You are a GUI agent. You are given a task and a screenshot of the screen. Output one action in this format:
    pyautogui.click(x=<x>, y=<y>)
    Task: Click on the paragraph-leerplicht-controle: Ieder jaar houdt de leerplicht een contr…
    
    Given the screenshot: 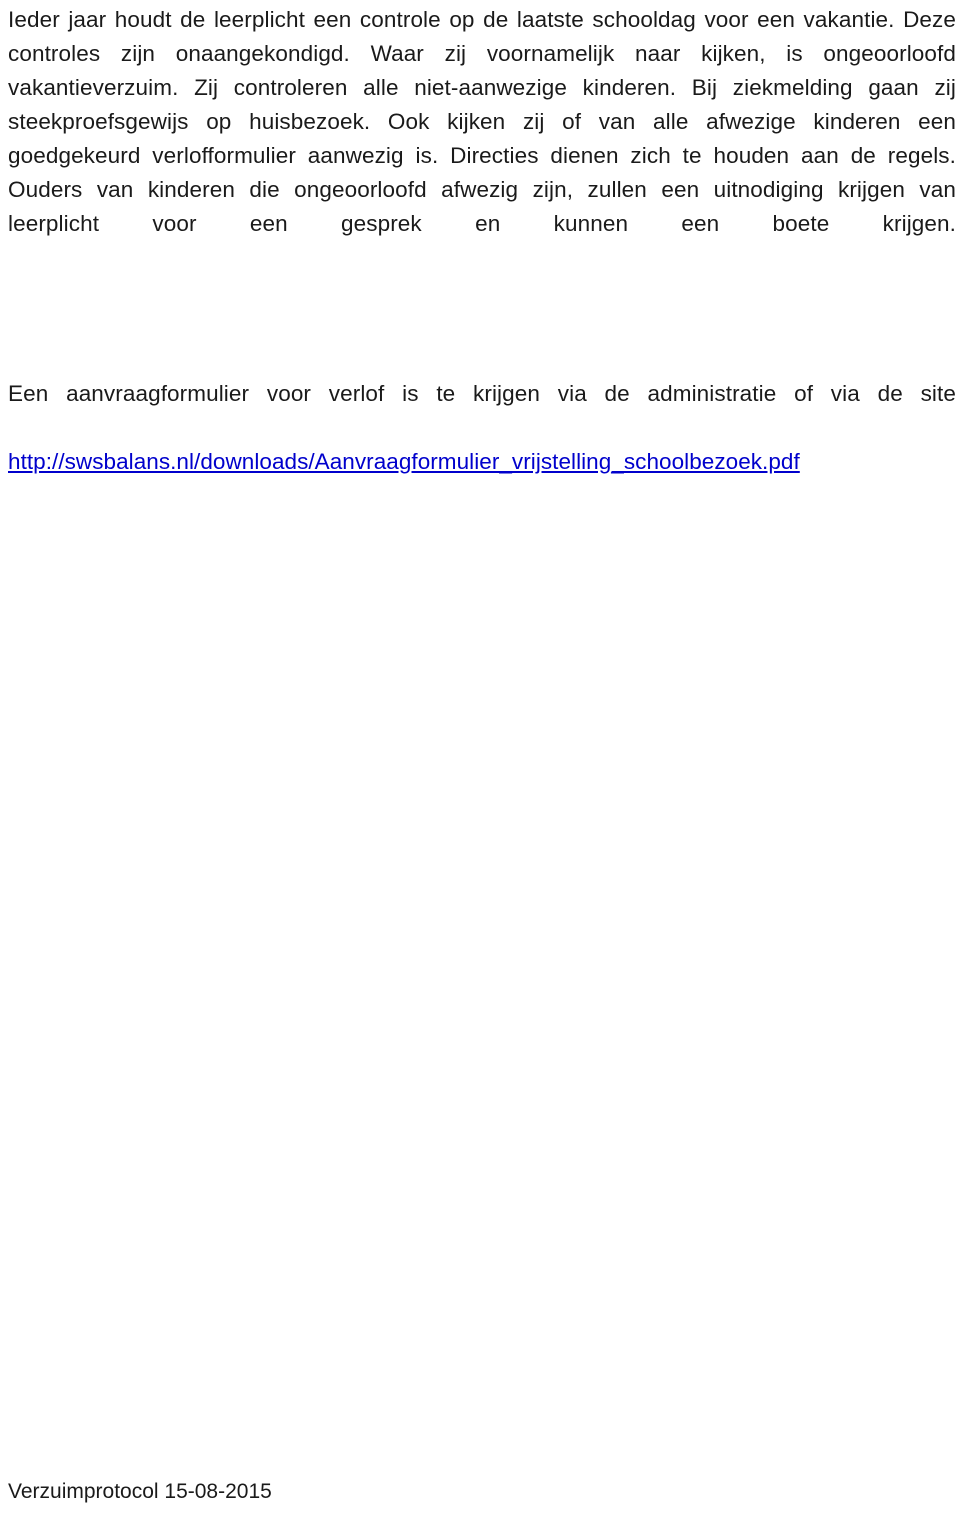 What is the action you would take?
    pyautogui.click(x=482, y=121)
    